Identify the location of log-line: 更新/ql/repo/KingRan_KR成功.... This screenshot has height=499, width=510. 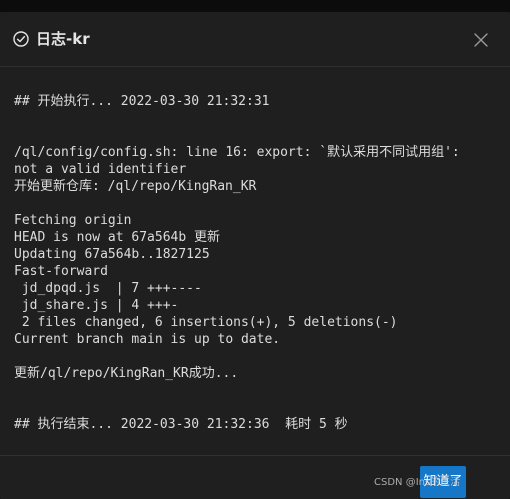
(126, 373).